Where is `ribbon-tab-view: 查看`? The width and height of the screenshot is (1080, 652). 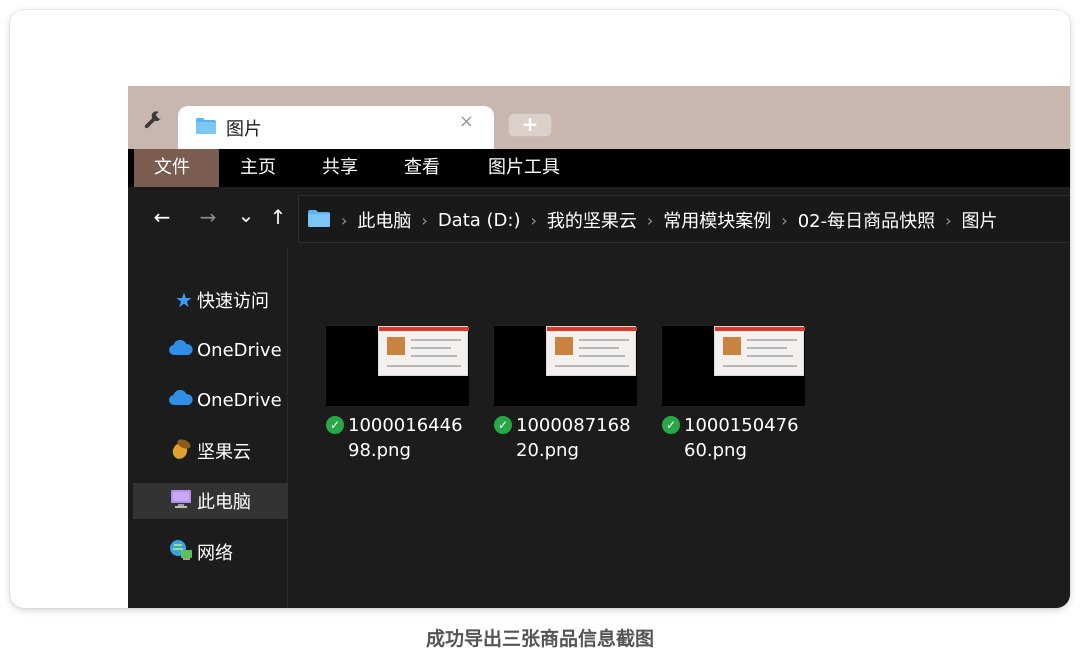
ribbon-tab-view: 查看 is located at coordinates (422, 168).